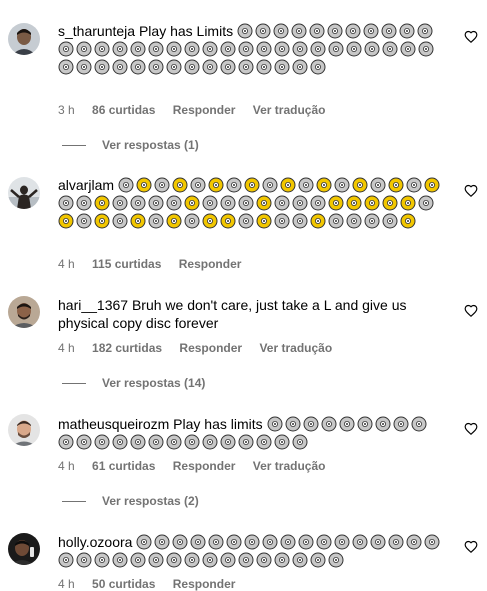 This screenshot has height=591, width=487. What do you see at coordinates (127, 348) in the screenshot?
I see `comment-likes: 182 curtidas` at bounding box center [127, 348].